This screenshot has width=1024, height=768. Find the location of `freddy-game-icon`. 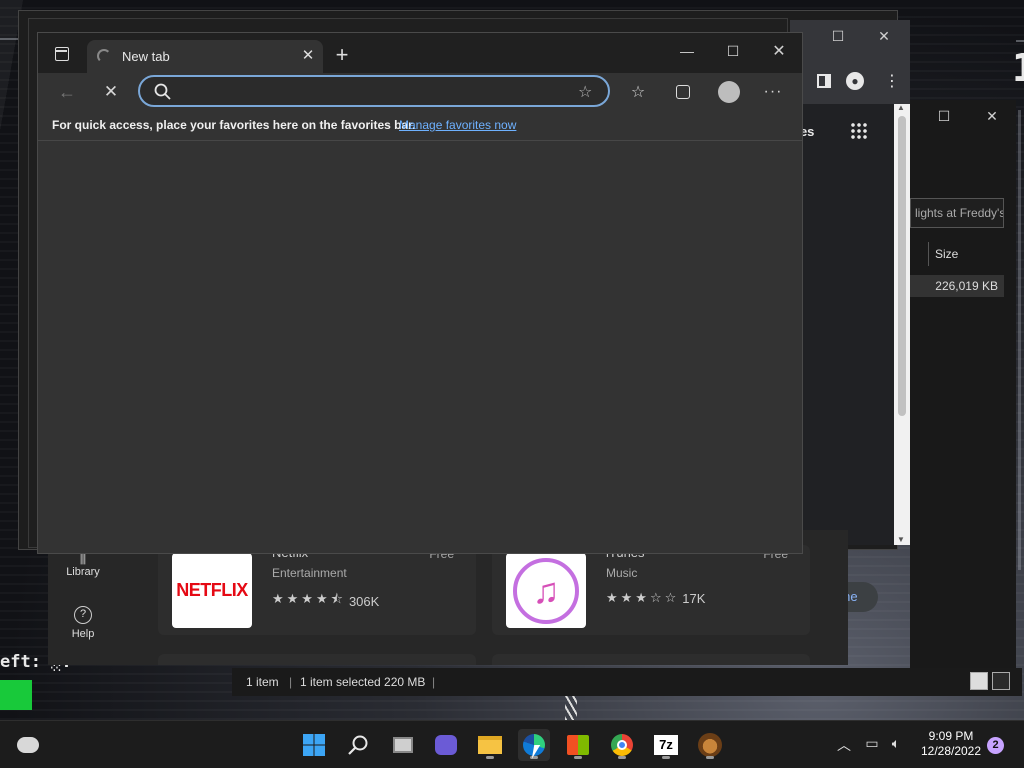

freddy-game-icon is located at coordinates (710, 745).